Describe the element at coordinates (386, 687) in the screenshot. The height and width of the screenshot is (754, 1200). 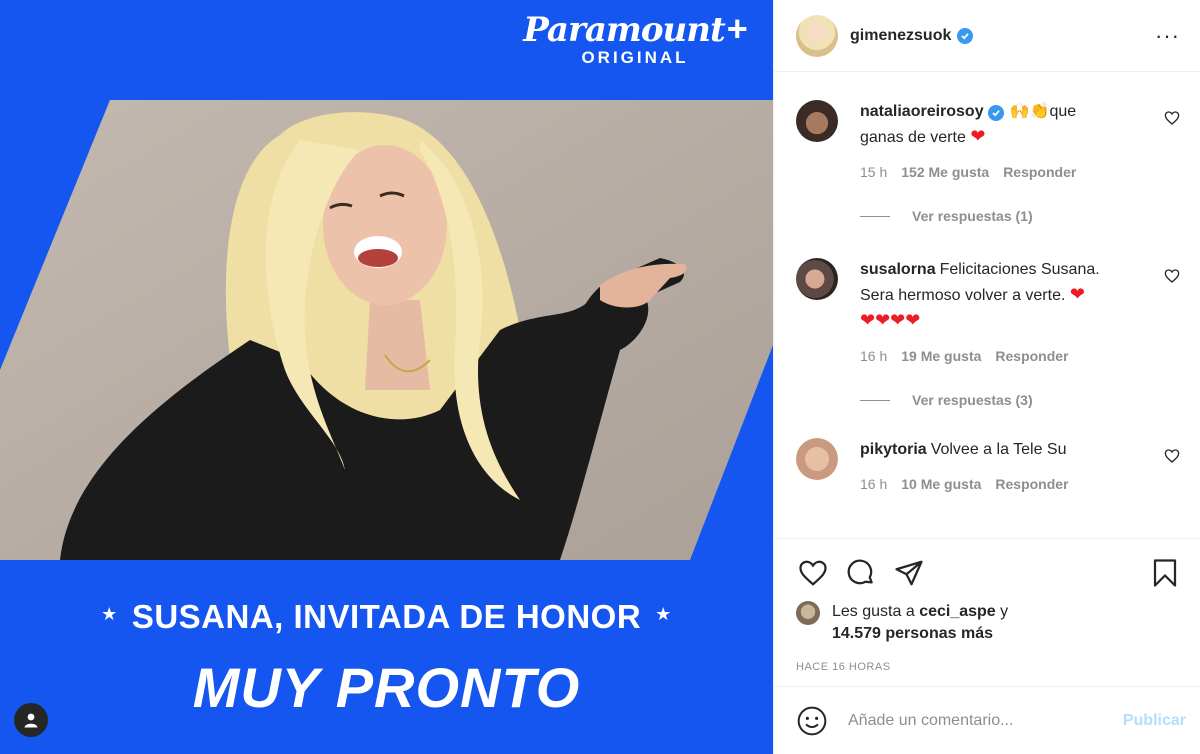
I see `promo-subheadline: MUY PRONTO` at that location.